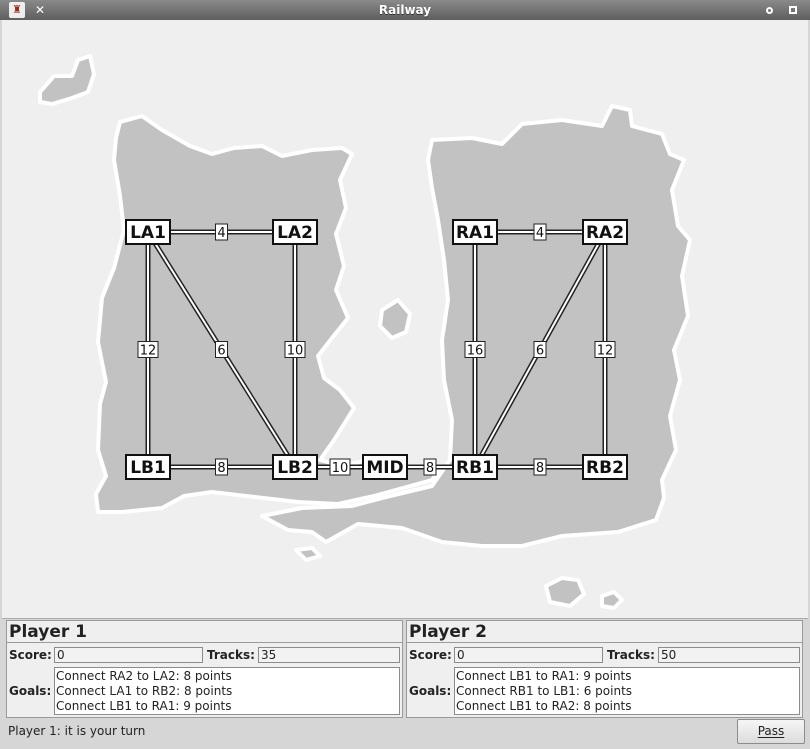 Image resolution: width=810 pixels, height=749 pixels. I want to click on city-mid: MID, so click(385, 467).